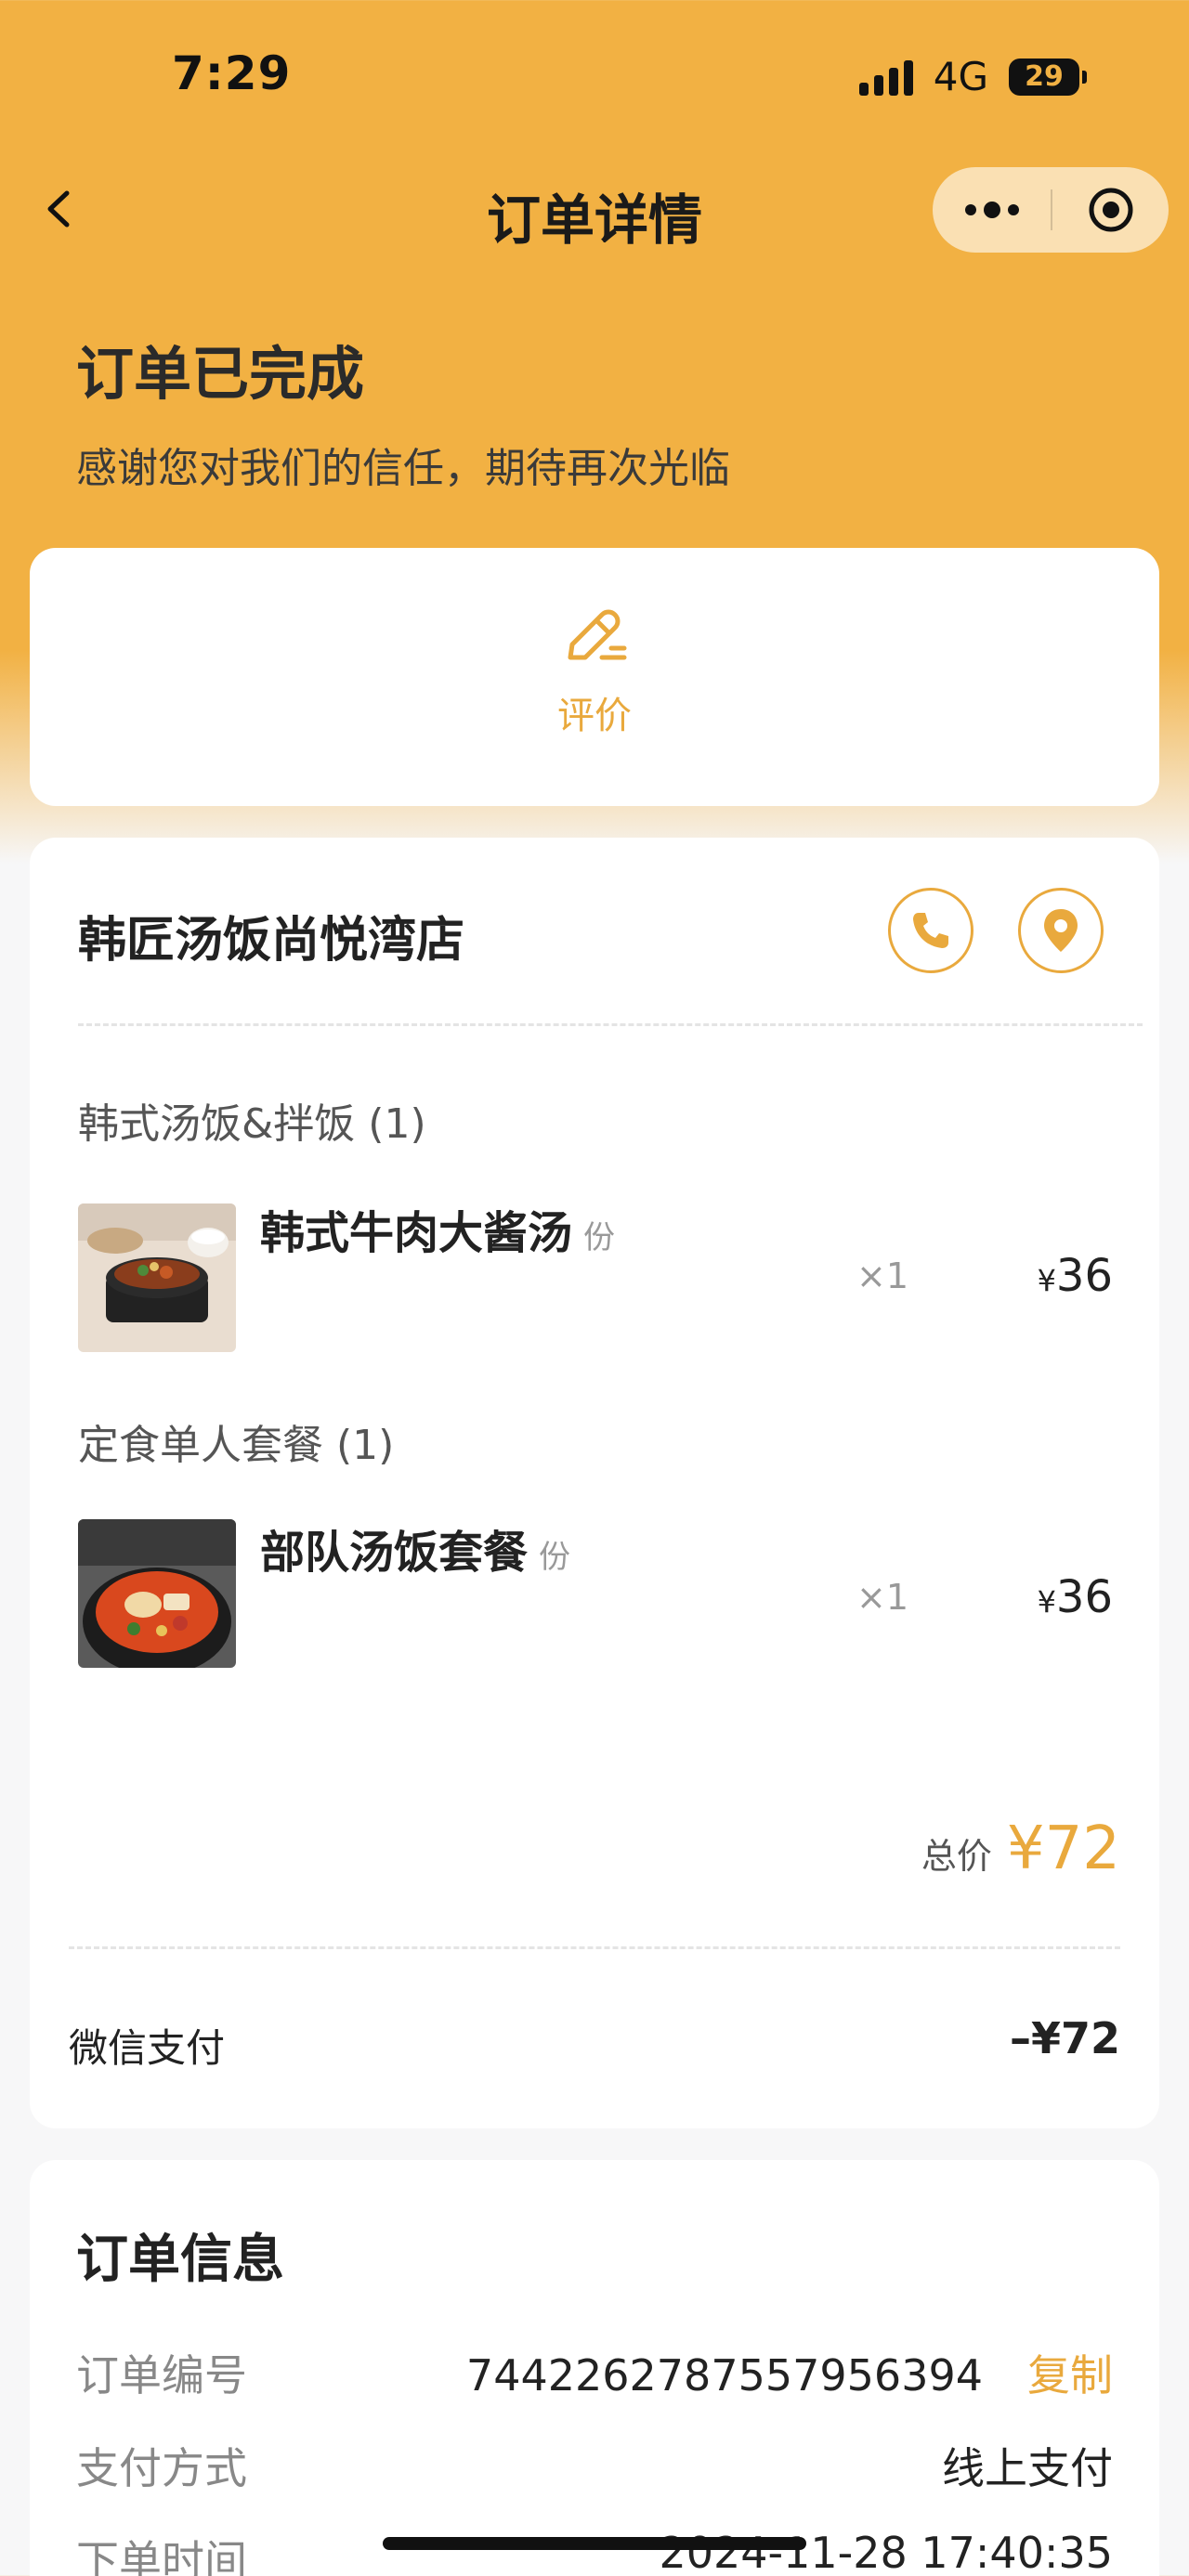 Image resolution: width=1189 pixels, height=2576 pixels. Describe the element at coordinates (180, 2260) in the screenshot. I see `order-info-title: 订单信息` at that location.